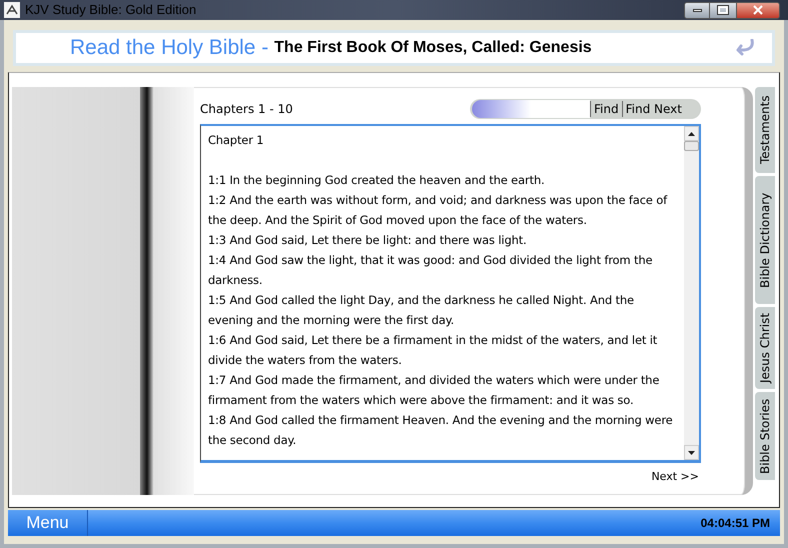 The height and width of the screenshot is (548, 788). I want to click on verse: 1:8 And God called the firmament Heaven. And the evening and the morning were the second day., so click(441, 430).